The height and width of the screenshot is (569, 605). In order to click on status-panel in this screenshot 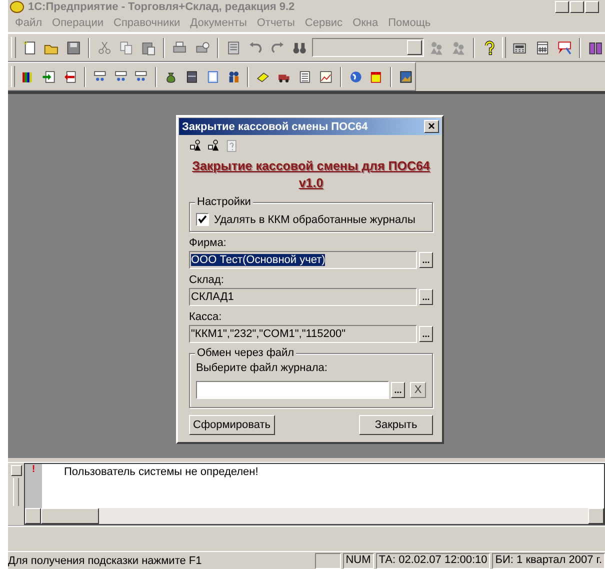, I will do `click(327, 560)`.